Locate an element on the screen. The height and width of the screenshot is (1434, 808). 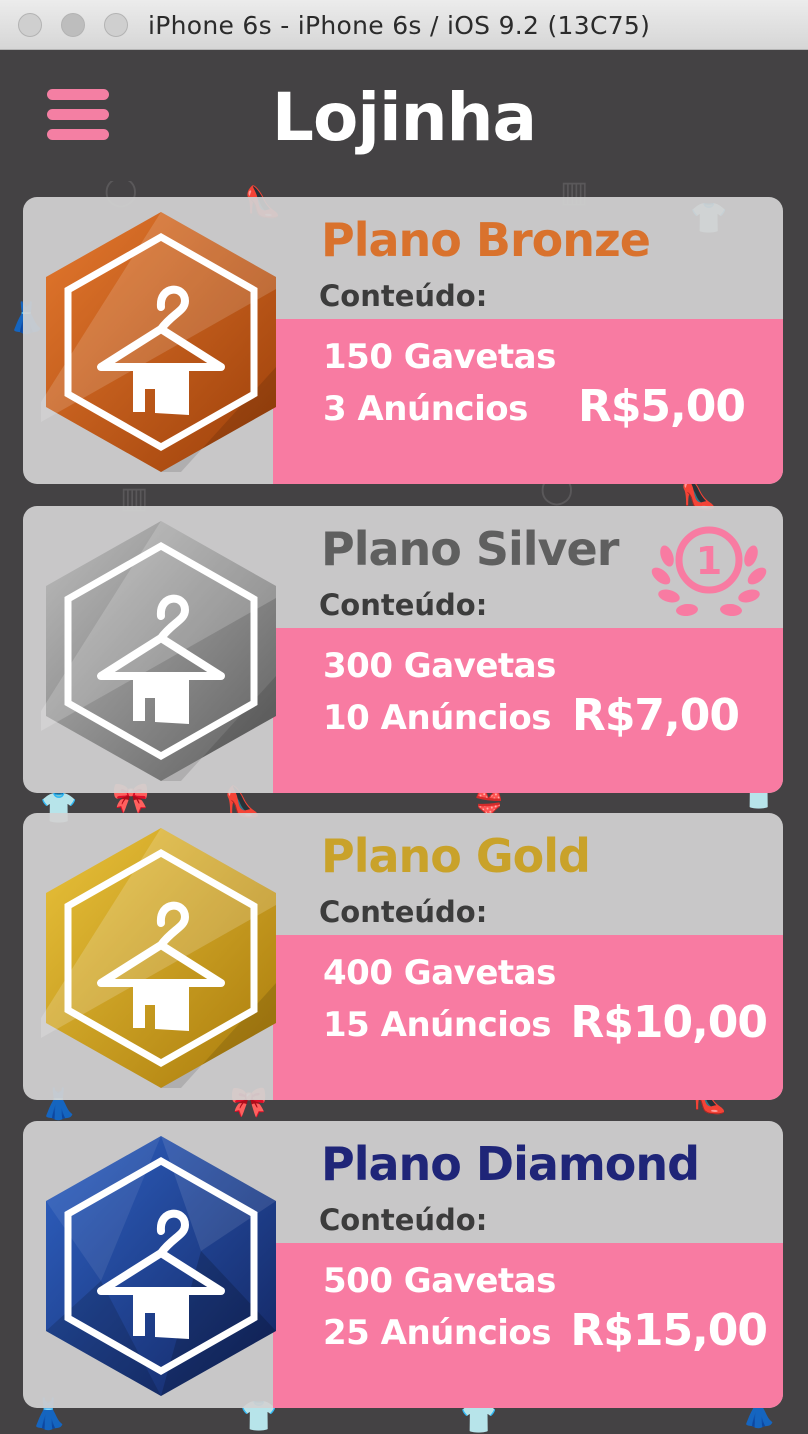
plan-price: R$15,00 is located at coordinates (669, 1330).